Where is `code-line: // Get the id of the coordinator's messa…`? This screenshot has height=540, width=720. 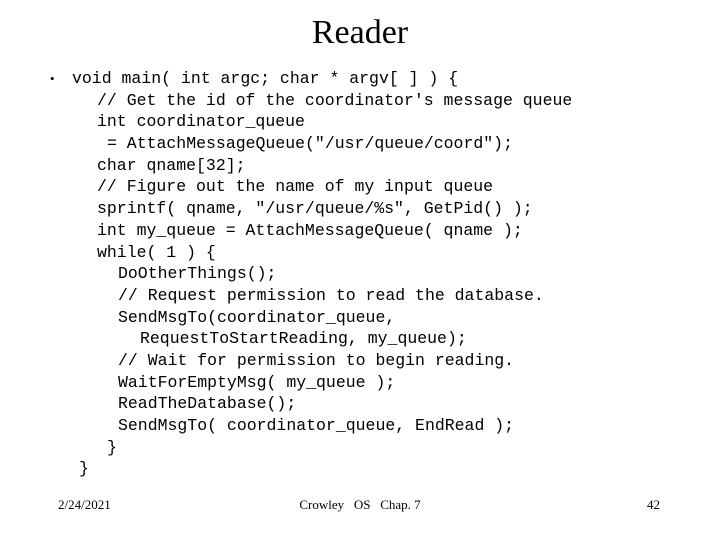 code-line: // Get the id of the coordinator's messa… is located at coordinates (375, 101).